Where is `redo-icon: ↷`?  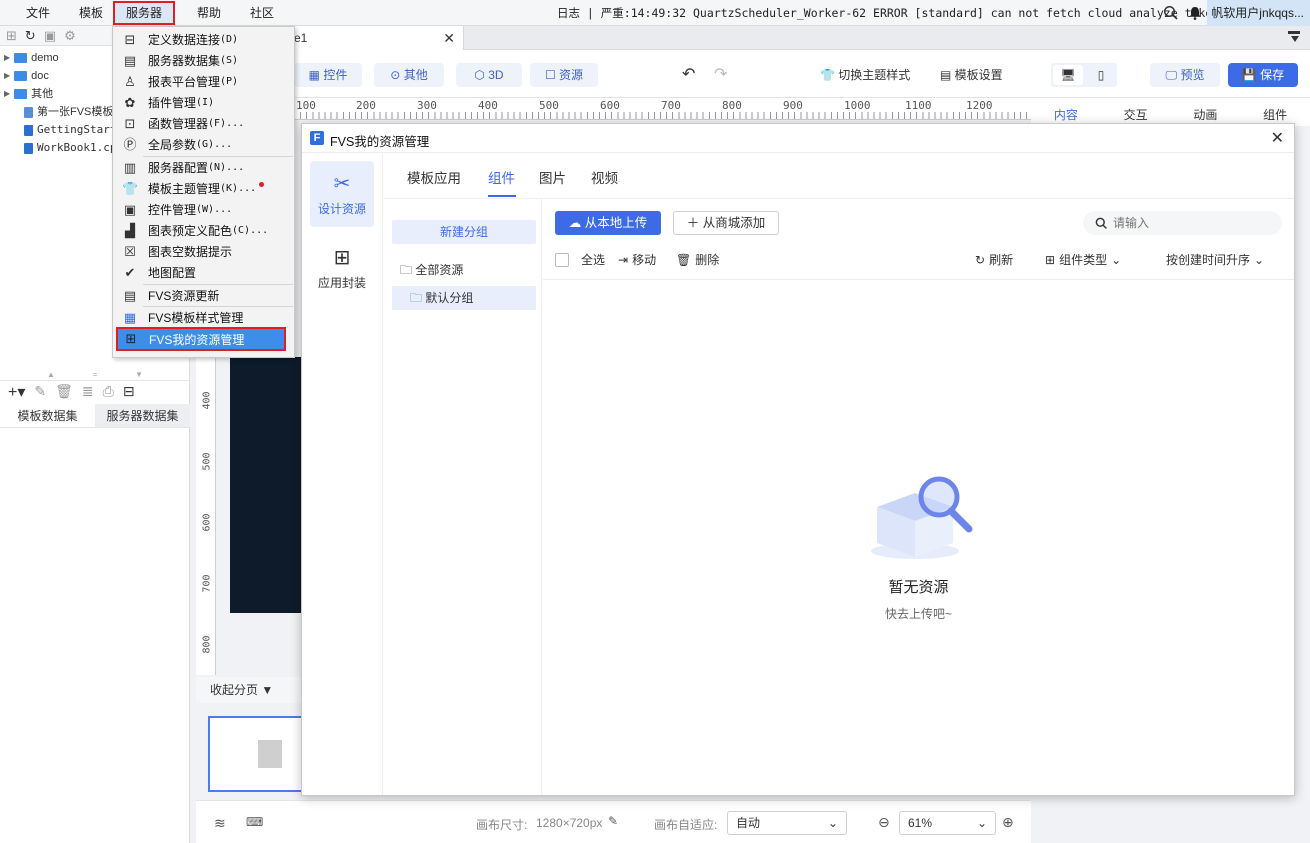
redo-icon: ↷ is located at coordinates (720, 75).